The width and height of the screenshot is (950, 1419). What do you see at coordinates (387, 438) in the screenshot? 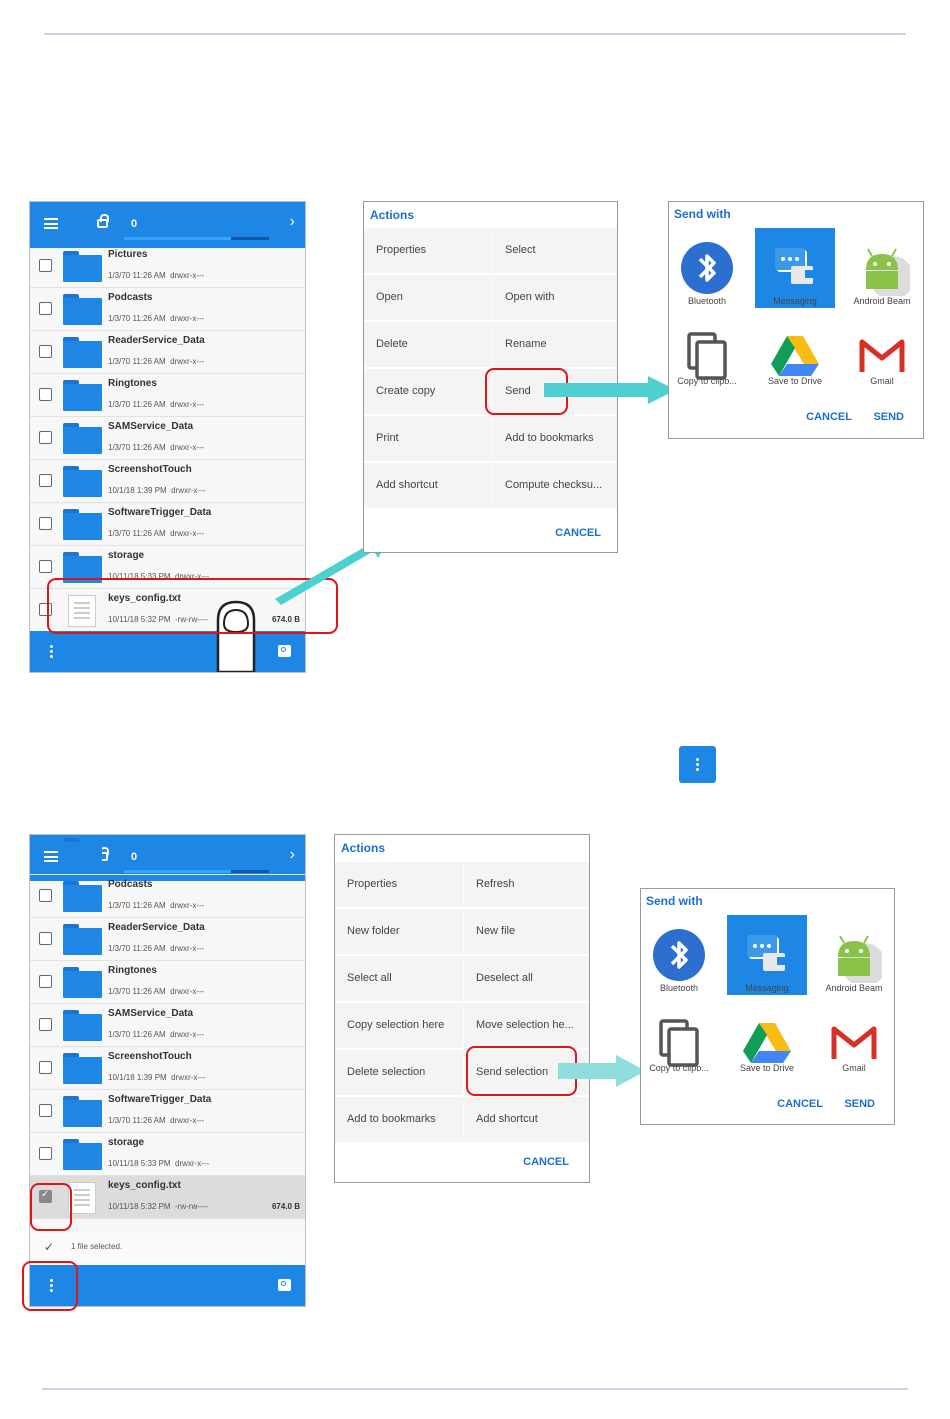
I see `action-item: Print` at bounding box center [387, 438].